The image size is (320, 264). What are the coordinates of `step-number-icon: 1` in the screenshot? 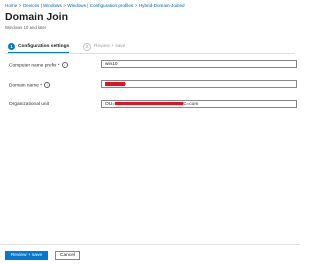 It's located at (11, 46).